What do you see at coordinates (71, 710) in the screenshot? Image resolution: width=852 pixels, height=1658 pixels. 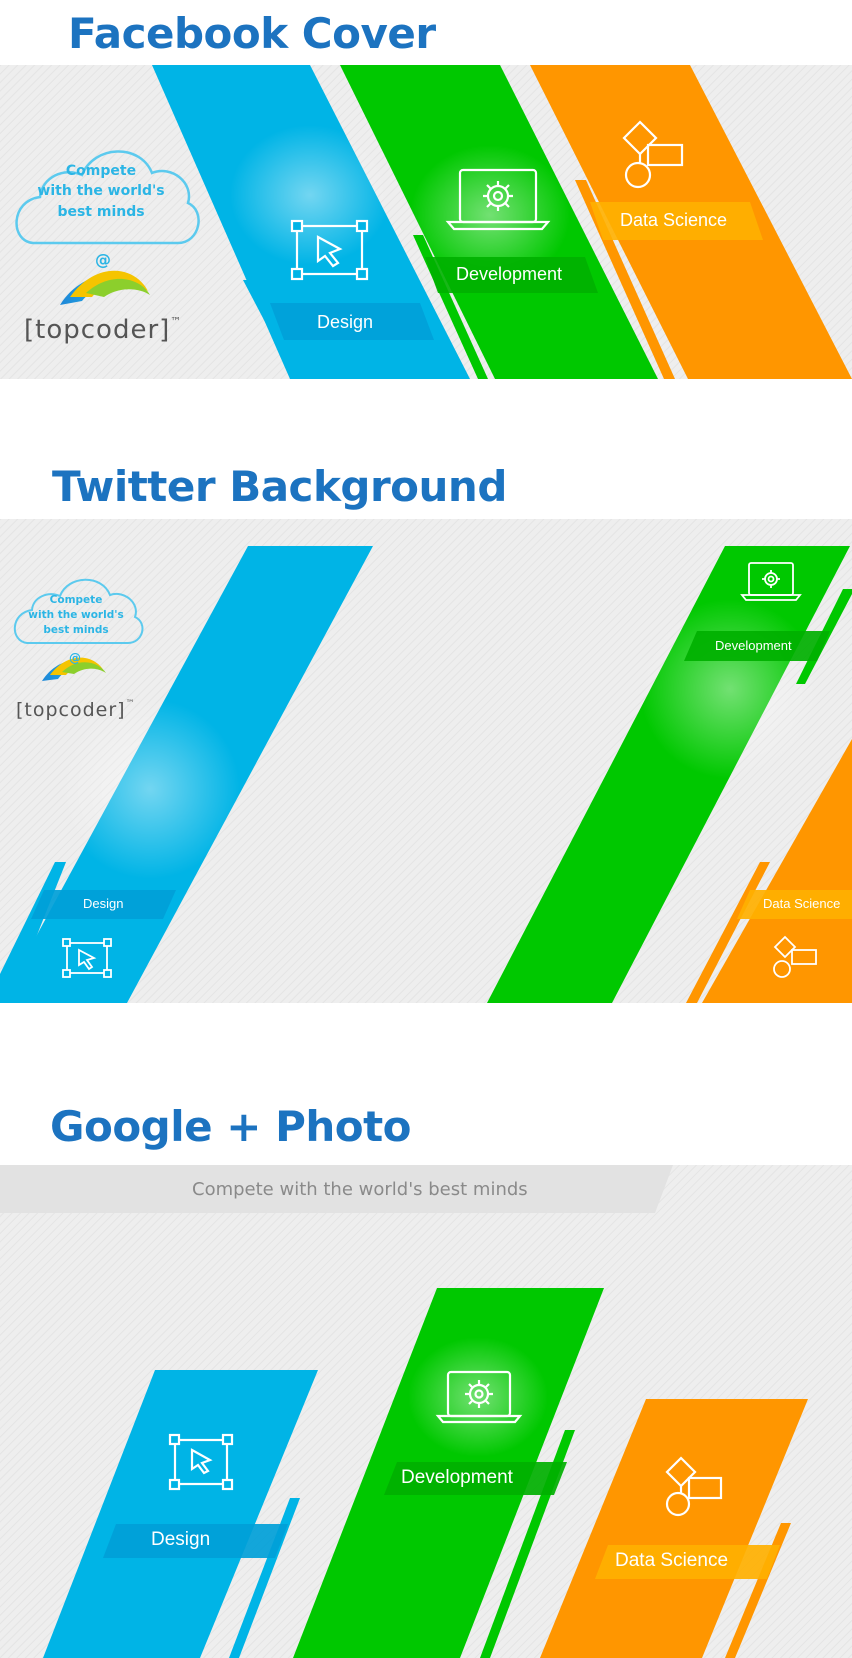 I see `twitter-brand-text: [topcoder]` at bounding box center [71, 710].